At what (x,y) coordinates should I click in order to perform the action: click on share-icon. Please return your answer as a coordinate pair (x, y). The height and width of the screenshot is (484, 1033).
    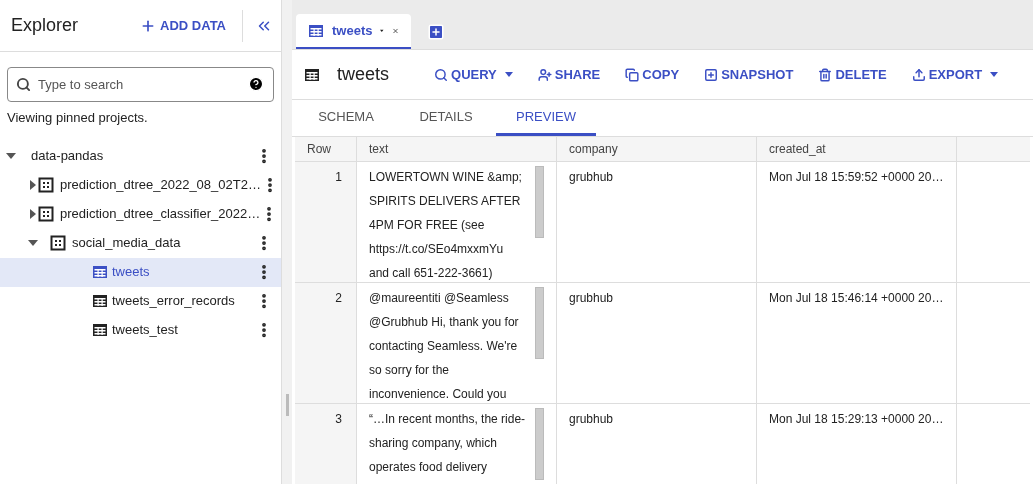
    Looking at the image, I should click on (544, 74).